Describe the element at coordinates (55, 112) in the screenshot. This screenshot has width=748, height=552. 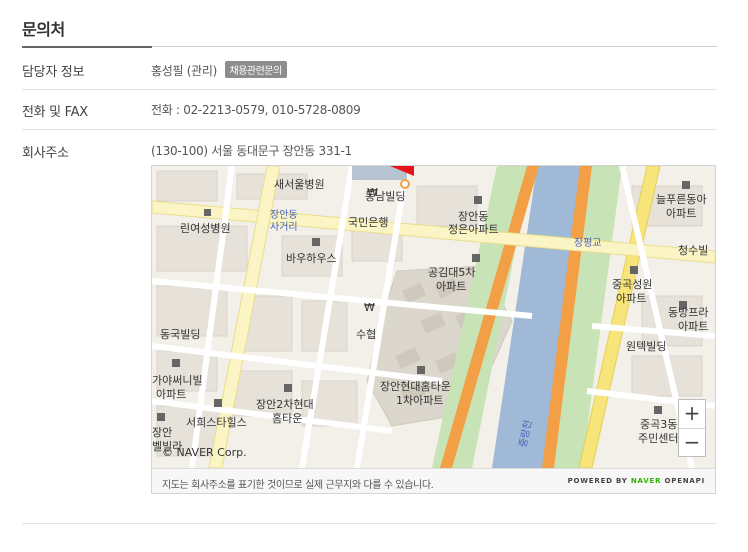
I see `phone-label: 전화 및 FAX` at that location.